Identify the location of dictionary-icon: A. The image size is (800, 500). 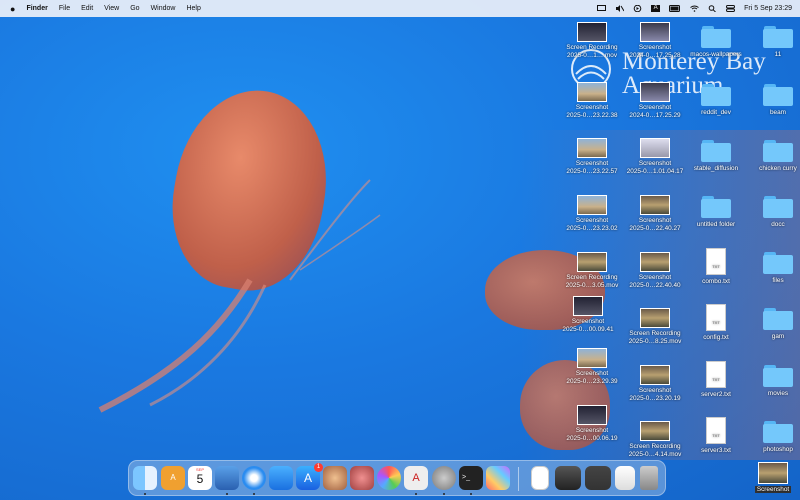
(173, 478).